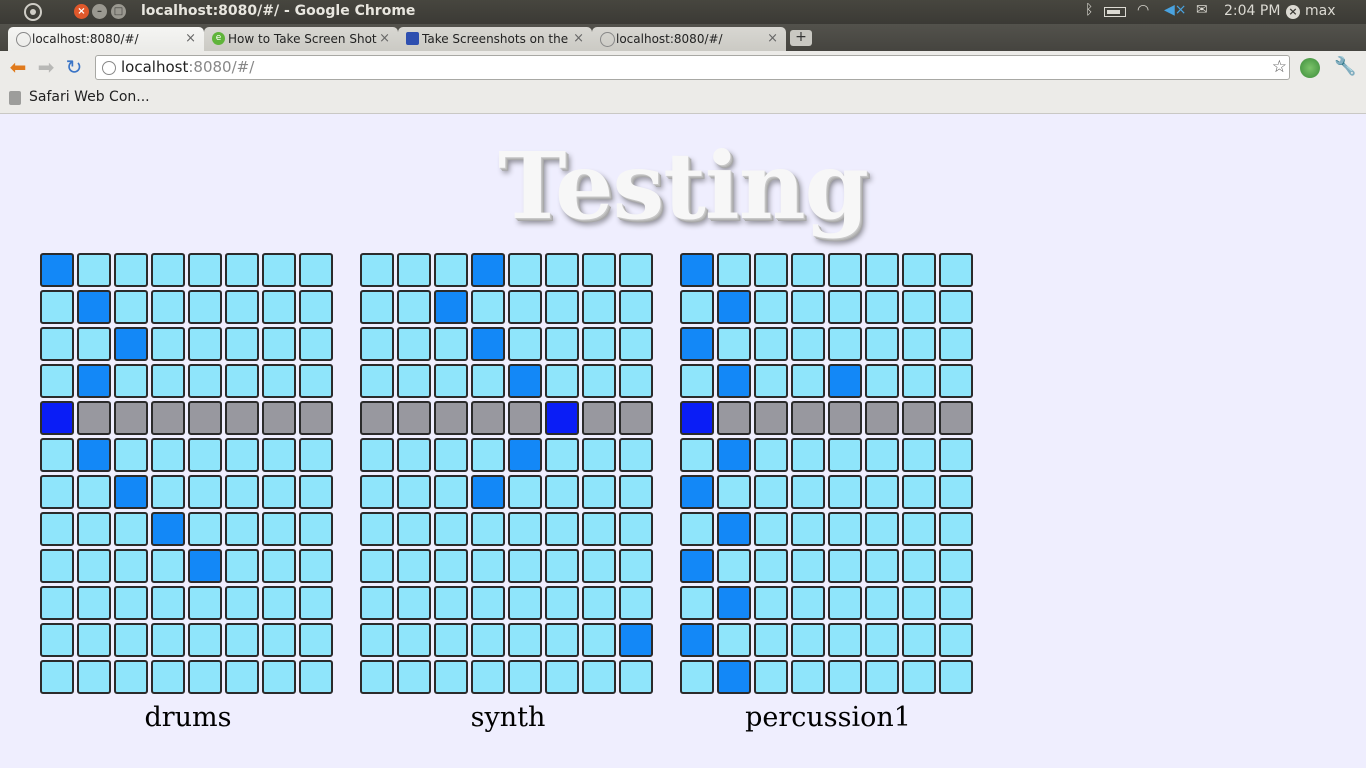  I want to click on wifi-icon: ◠, so click(1143, 10).